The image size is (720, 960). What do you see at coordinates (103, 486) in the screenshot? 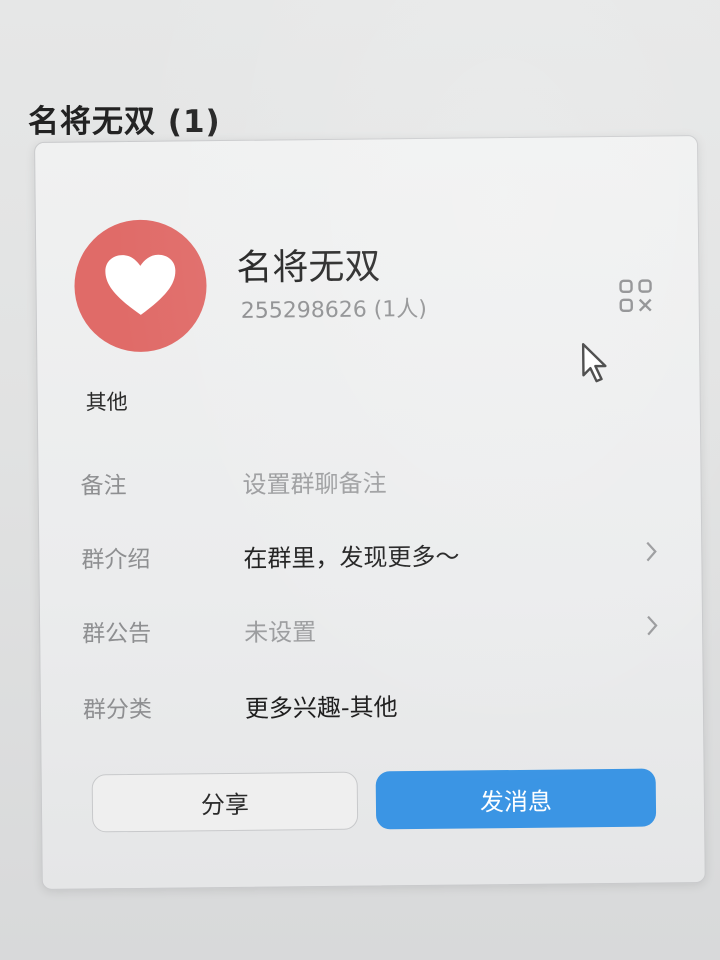
I see `remark-label: 备注` at bounding box center [103, 486].